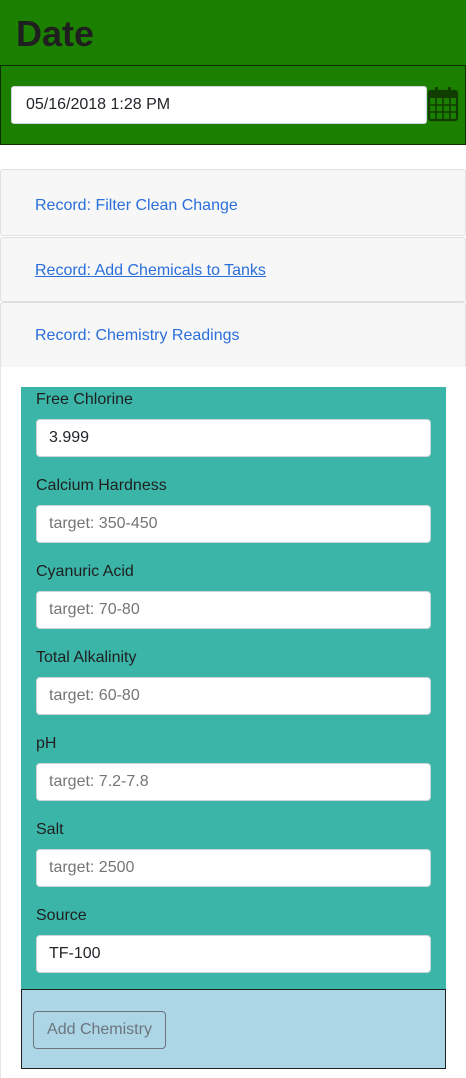  I want to click on accordion-item-chemistry-readings: Record: Chemistry Readings, so click(233, 335).